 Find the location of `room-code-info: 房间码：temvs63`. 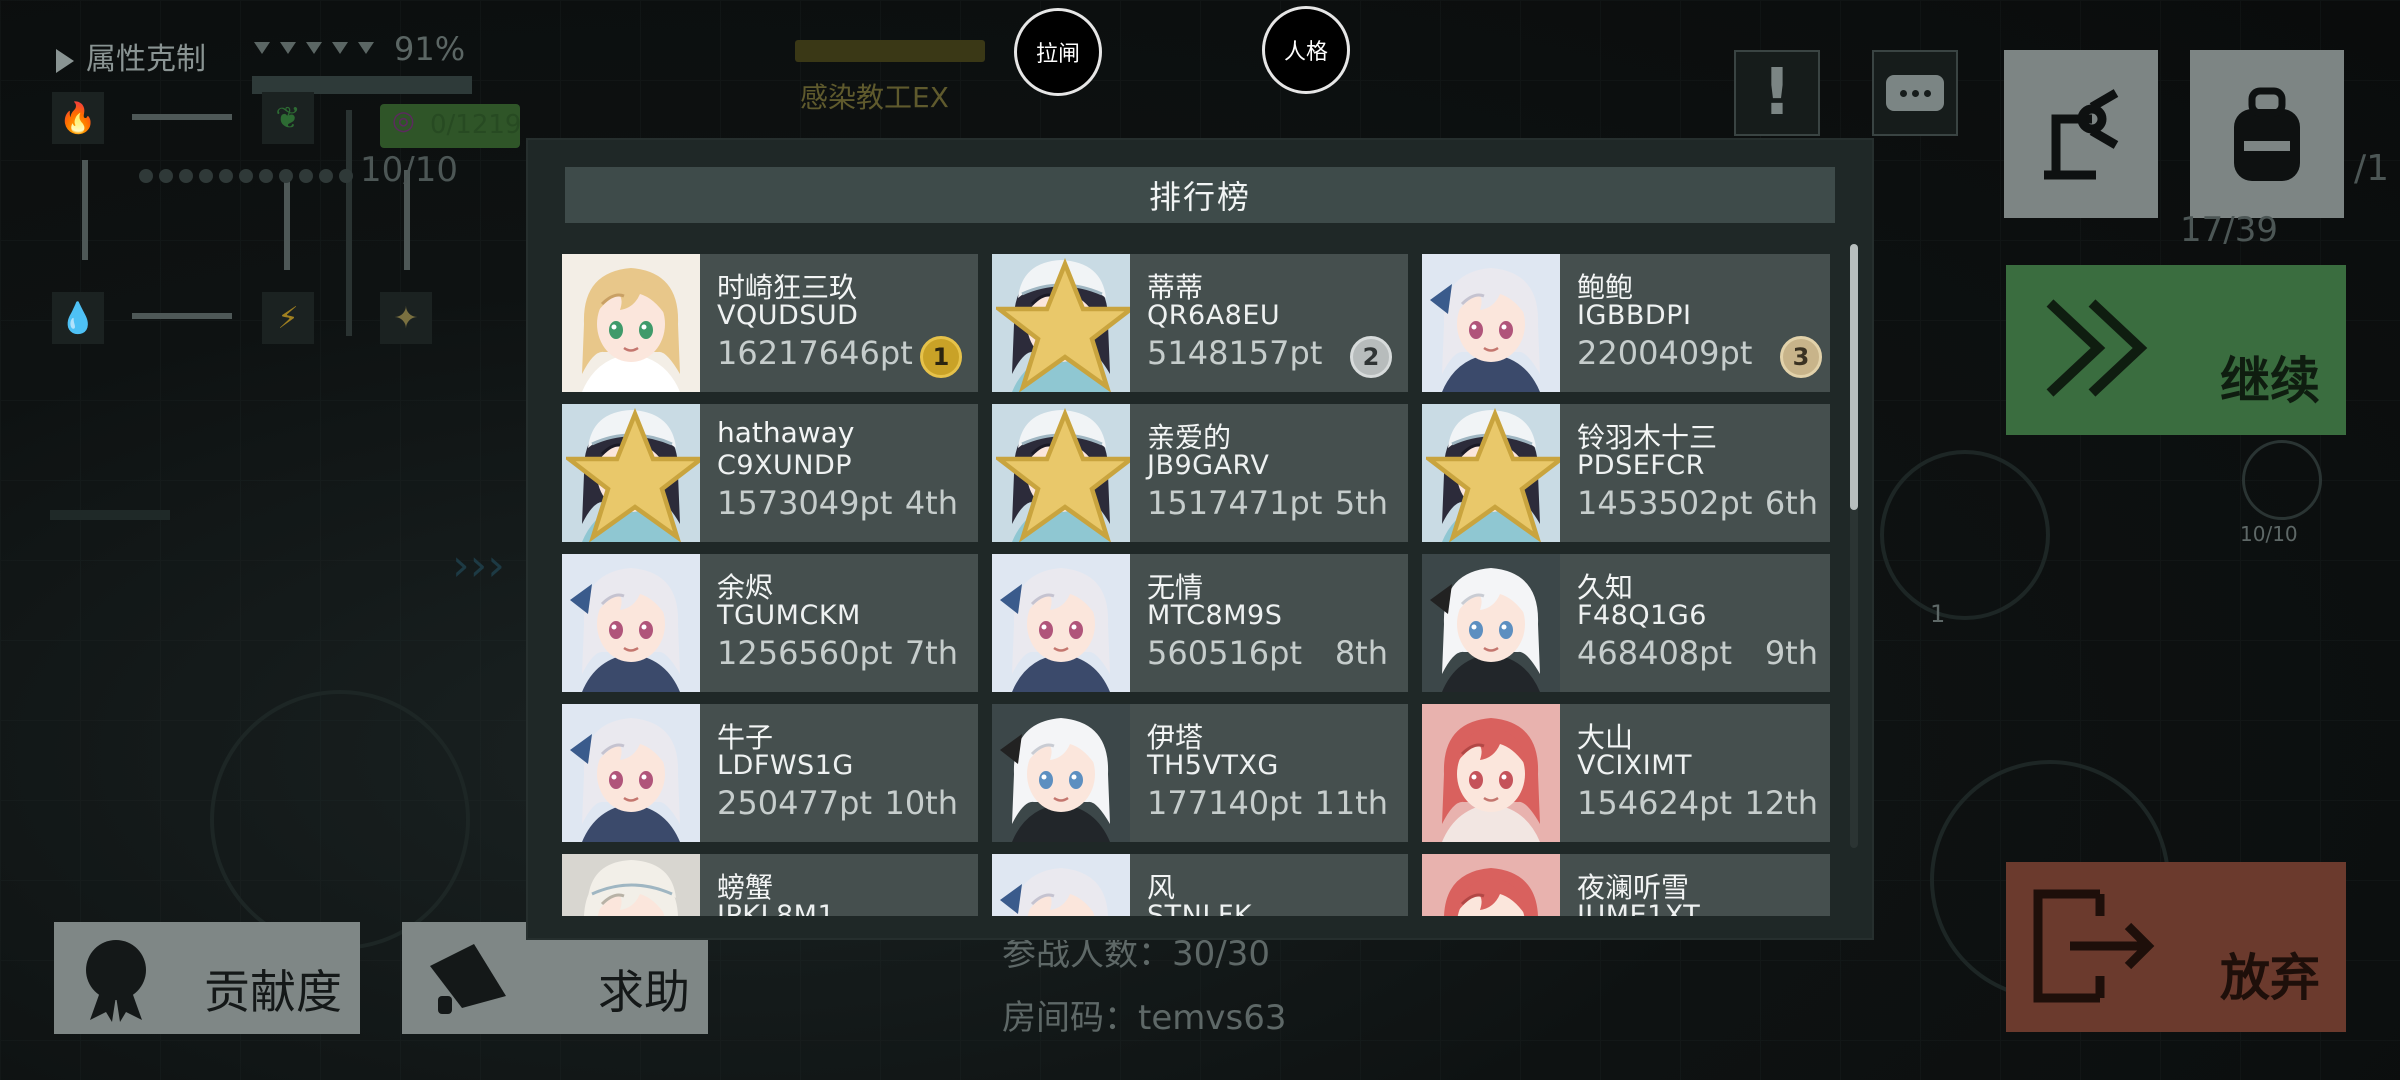

room-code-info: 房间码：temvs63 is located at coordinates (1144, 1014).